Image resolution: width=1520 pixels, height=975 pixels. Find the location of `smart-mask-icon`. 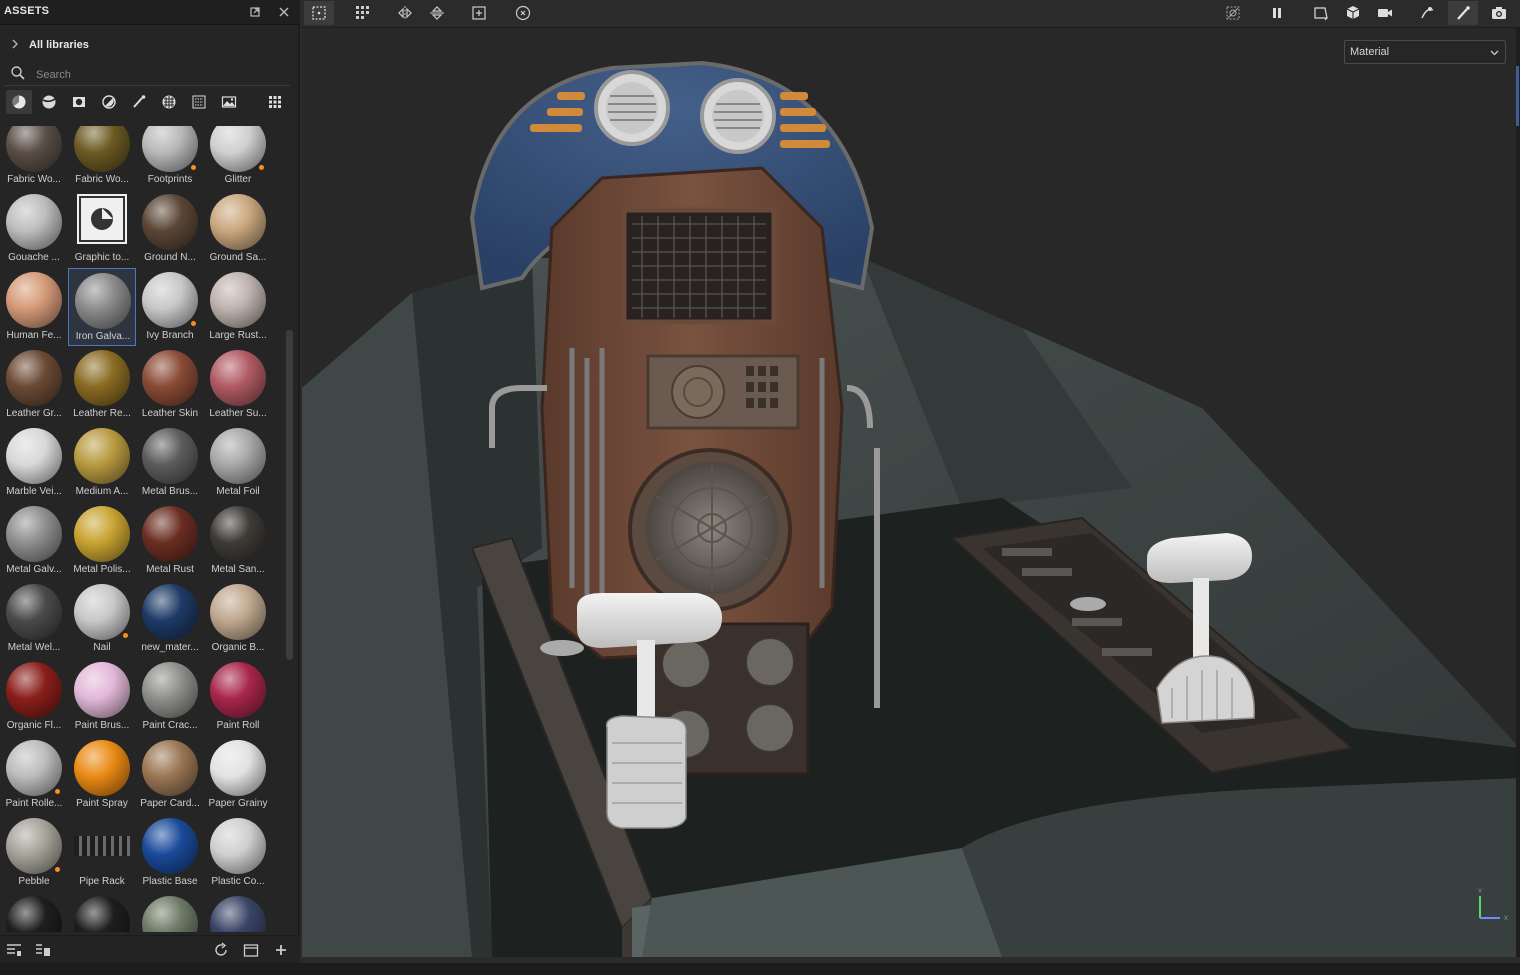

smart-mask-icon is located at coordinates (79, 102).